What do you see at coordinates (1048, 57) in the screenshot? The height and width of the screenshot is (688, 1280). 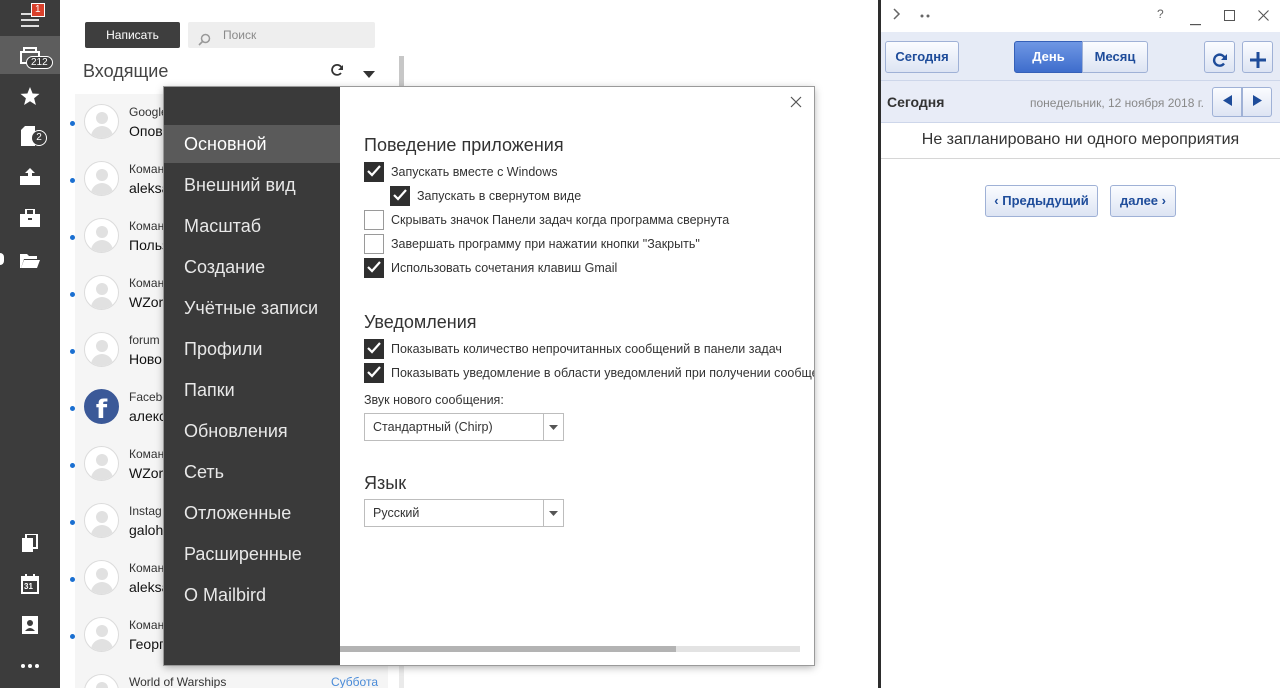 I see `day-view-button: День` at bounding box center [1048, 57].